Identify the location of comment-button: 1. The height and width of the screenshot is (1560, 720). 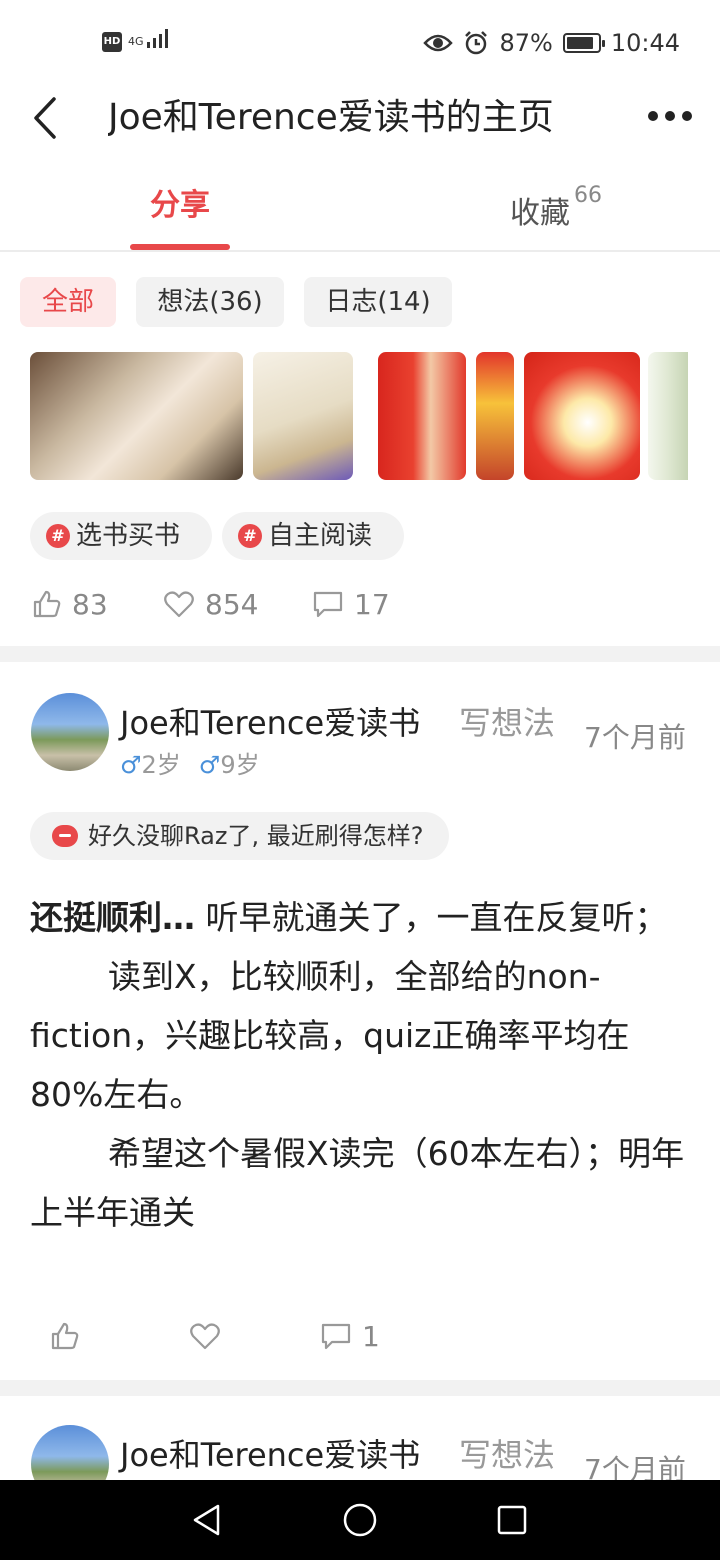
(350, 1336).